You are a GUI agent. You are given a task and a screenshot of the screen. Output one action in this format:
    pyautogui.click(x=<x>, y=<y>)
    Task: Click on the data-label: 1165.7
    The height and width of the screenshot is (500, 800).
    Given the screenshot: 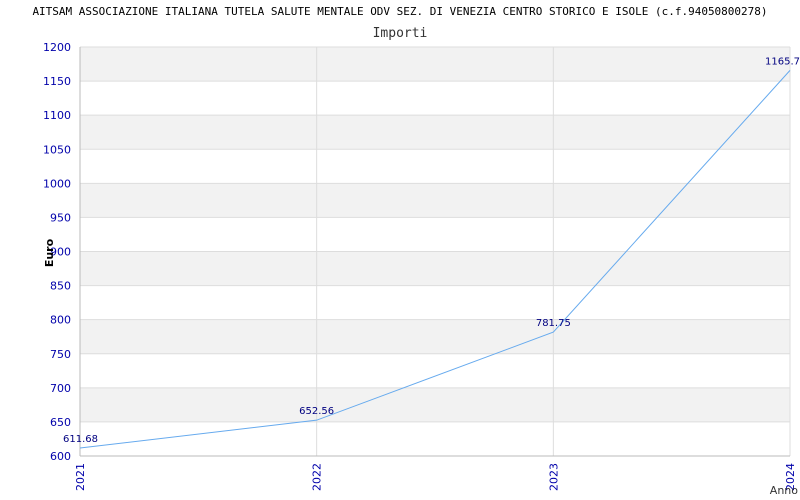 What is the action you would take?
    pyautogui.click(x=782, y=61)
    